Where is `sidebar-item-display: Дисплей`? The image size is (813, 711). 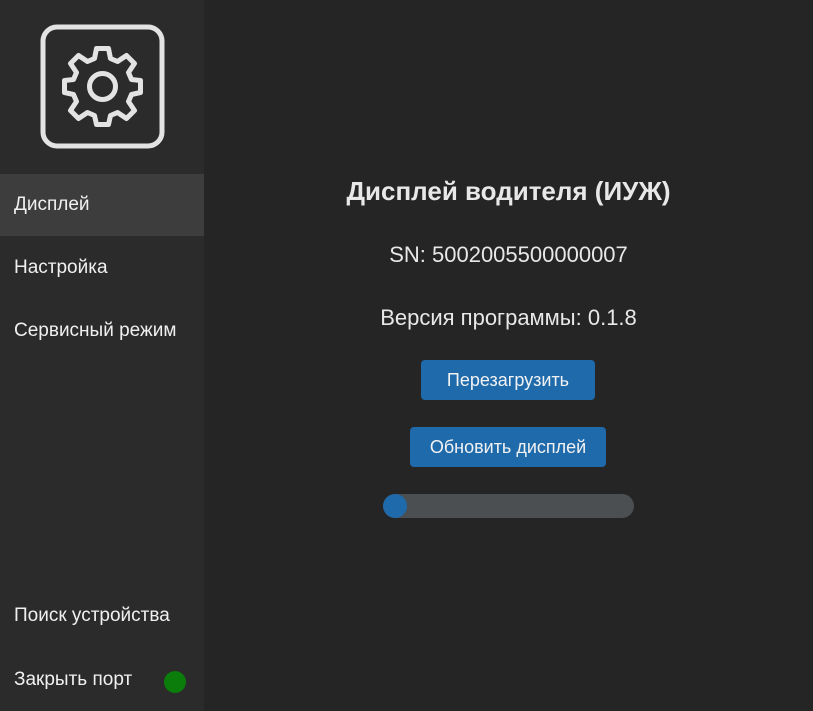
sidebar-item-display: Дисплей is located at coordinates (102, 205).